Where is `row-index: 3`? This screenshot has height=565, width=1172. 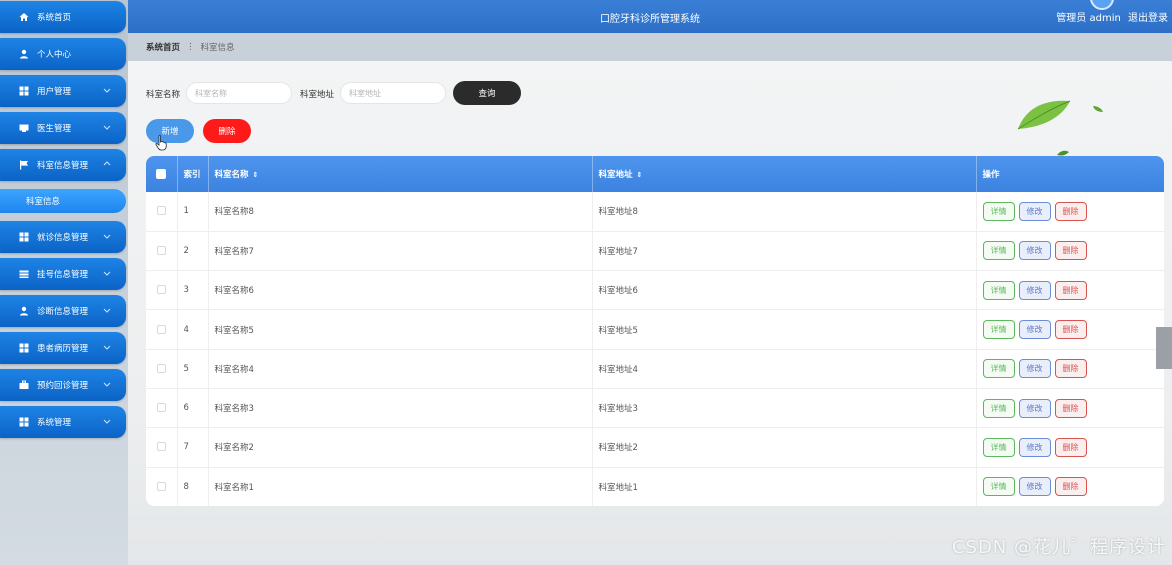
row-index: 3 is located at coordinates (193, 290).